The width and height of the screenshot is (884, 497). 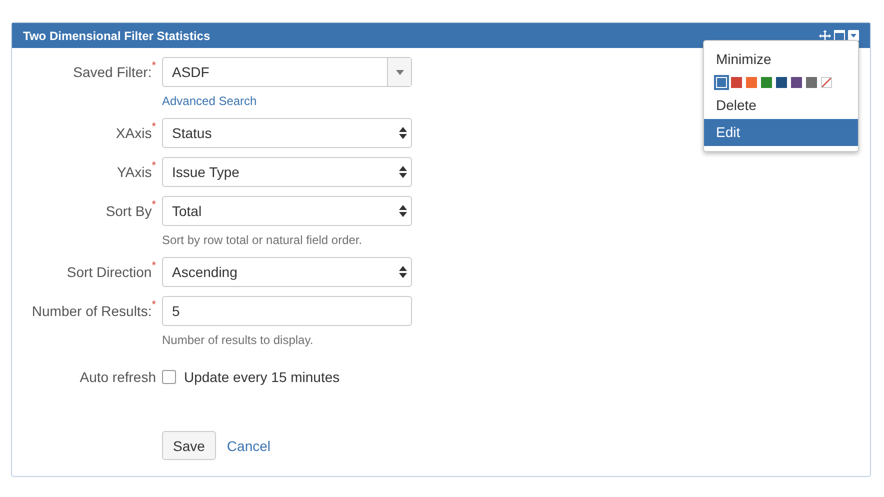 What do you see at coordinates (169, 377) in the screenshot?
I see `checkbox` at bounding box center [169, 377].